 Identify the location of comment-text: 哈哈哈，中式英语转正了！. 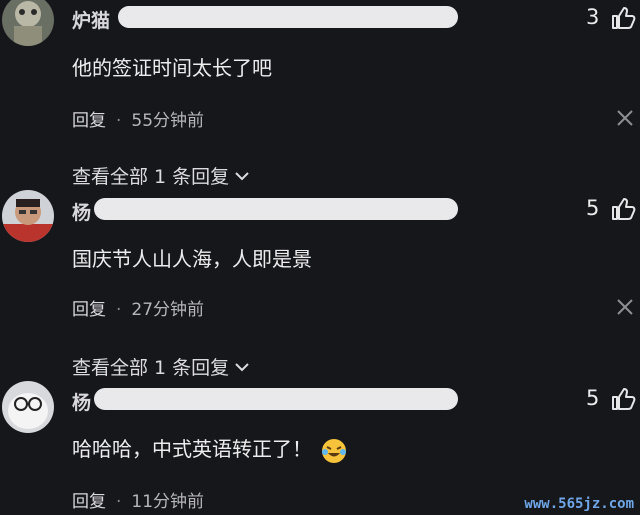
(192, 449).